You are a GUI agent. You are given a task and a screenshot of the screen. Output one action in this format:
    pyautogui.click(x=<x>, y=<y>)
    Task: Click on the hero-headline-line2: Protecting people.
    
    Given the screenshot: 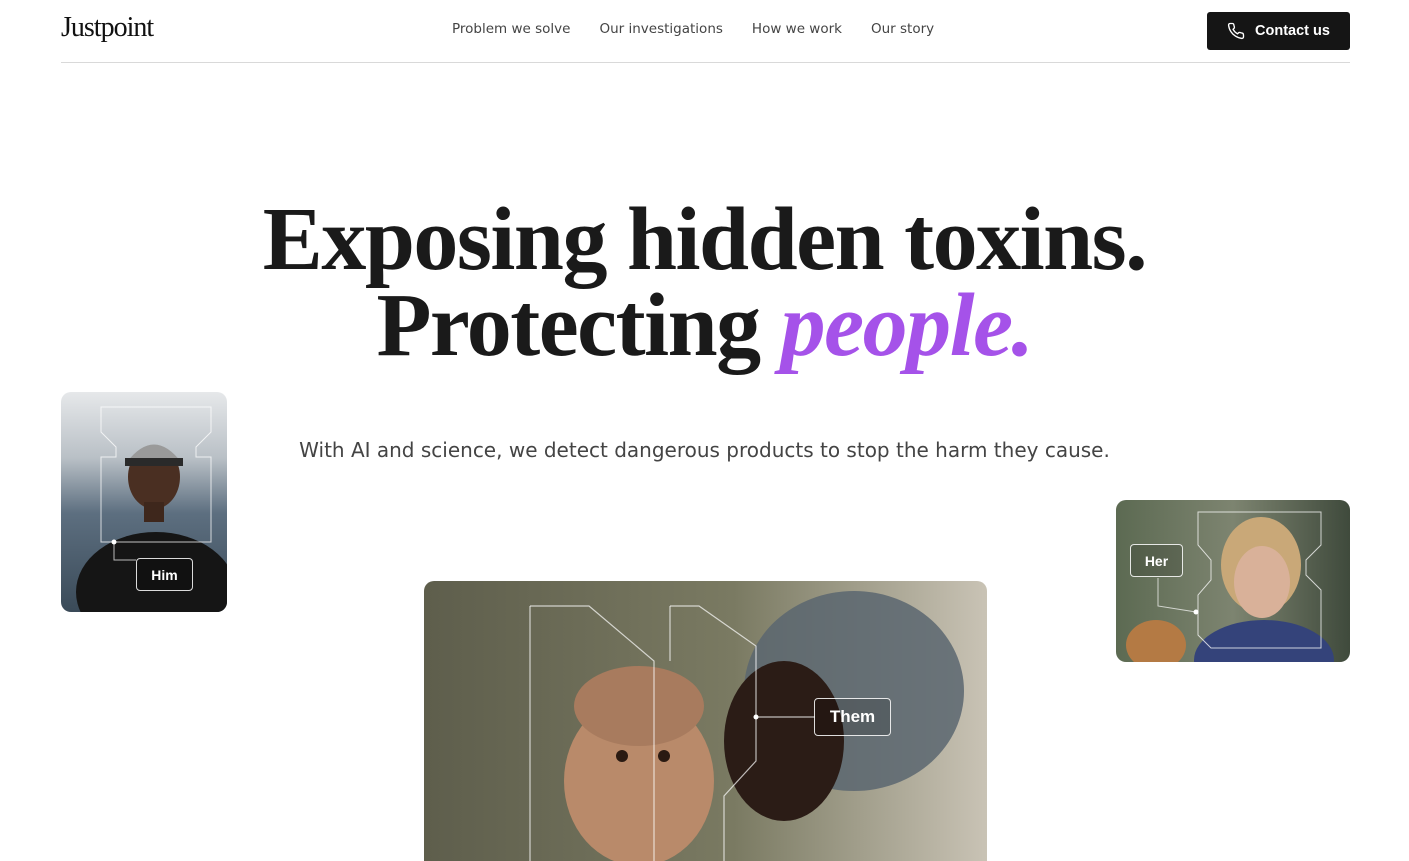 What is the action you would take?
    pyautogui.click(x=704, y=326)
    